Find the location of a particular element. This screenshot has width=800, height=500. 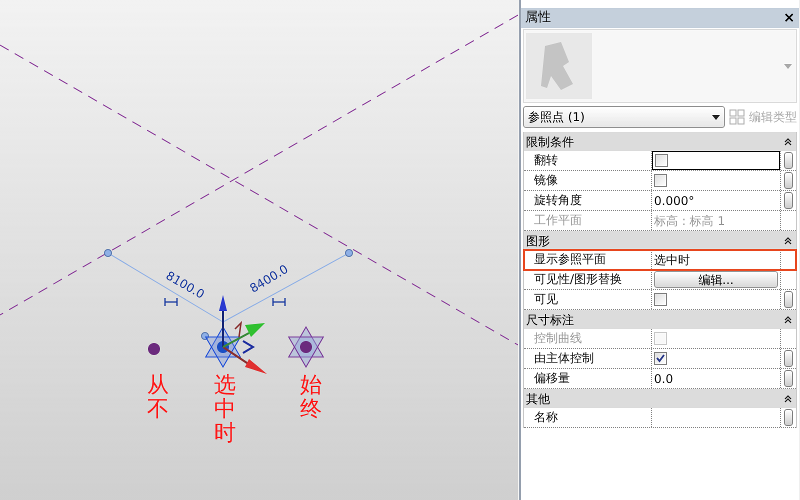

property-label: 由主体控制 is located at coordinates (588, 358).